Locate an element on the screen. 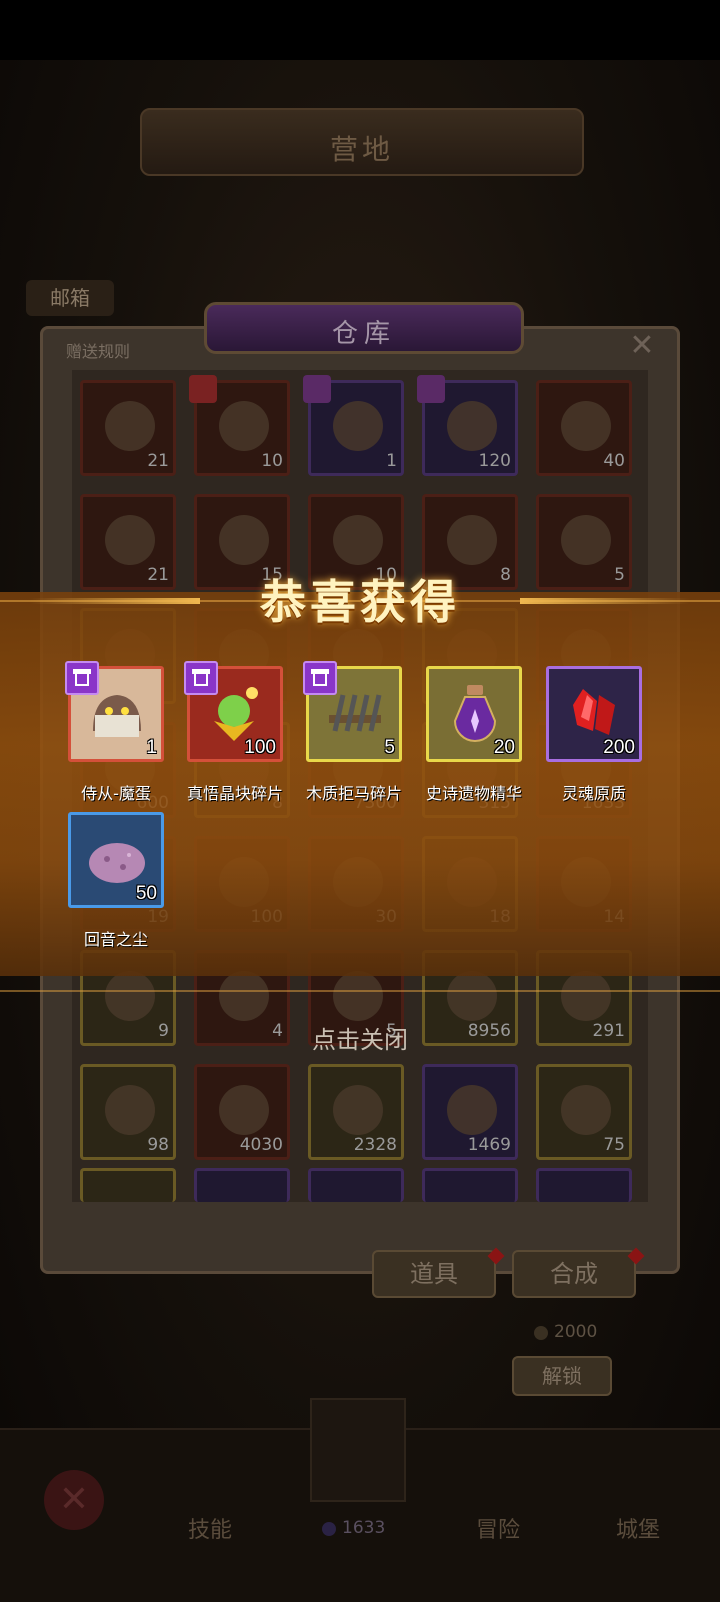  slot-count: 75 is located at coordinates (614, 1145).